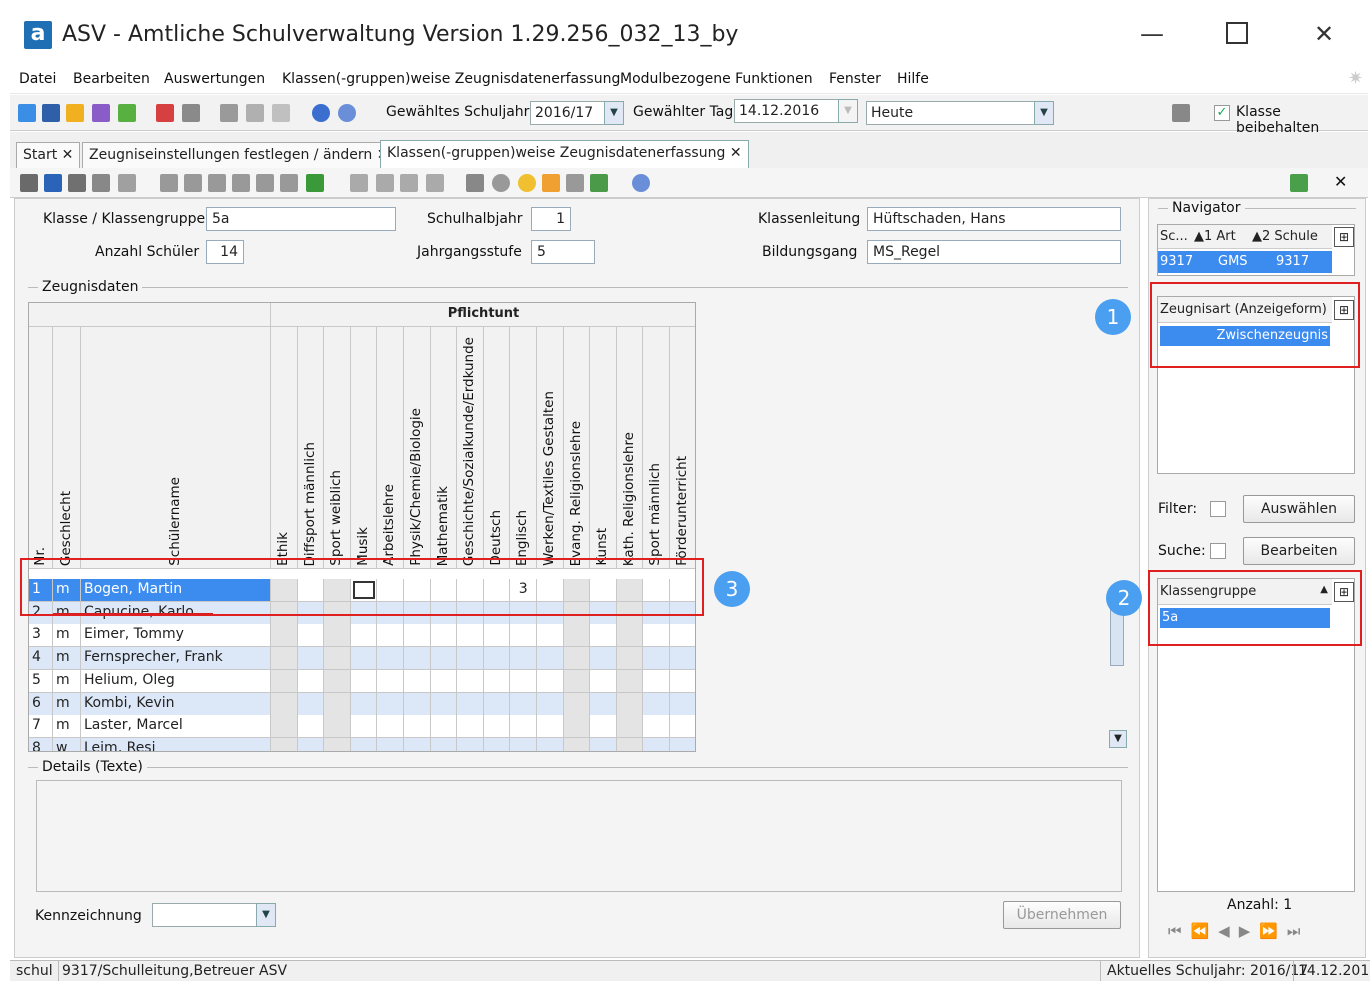 This screenshot has width=1370, height=981. What do you see at coordinates (214, 79) in the screenshot?
I see `menu-auswertungen: Auswertungen` at bounding box center [214, 79].